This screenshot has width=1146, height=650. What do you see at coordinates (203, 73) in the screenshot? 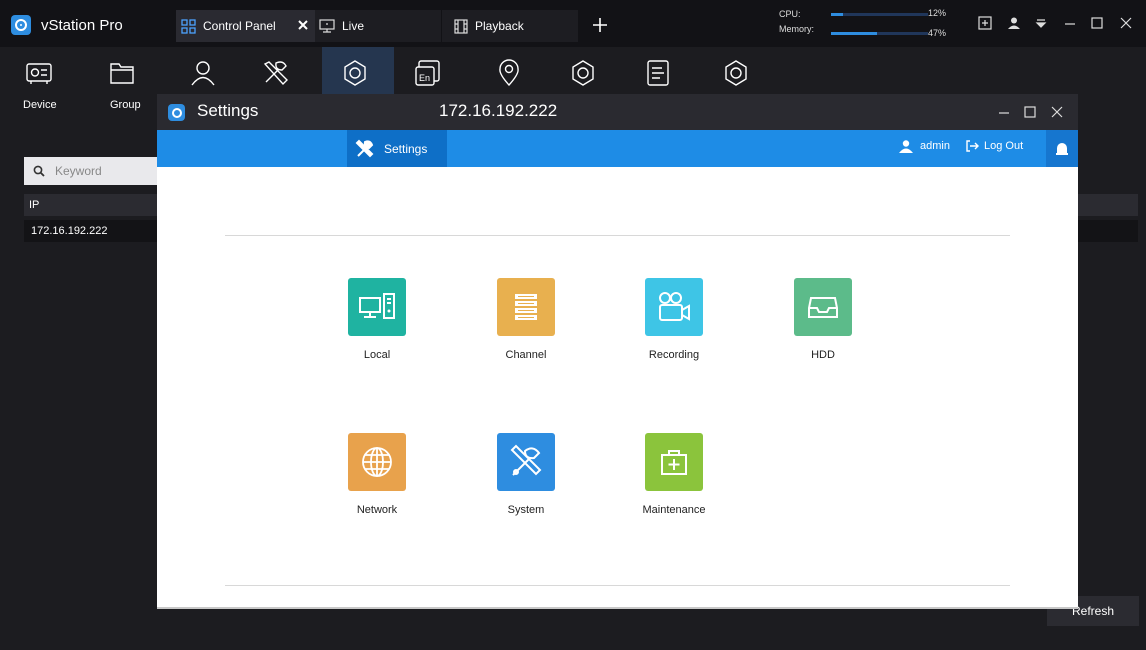
I see `user-outline-icon` at bounding box center [203, 73].